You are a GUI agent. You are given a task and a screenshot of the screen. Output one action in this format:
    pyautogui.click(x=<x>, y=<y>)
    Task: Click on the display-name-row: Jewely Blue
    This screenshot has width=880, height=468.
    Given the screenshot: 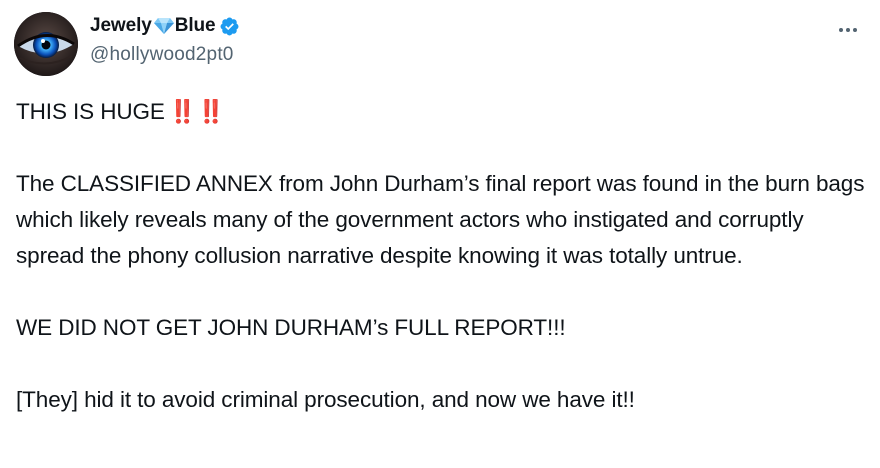 What is the action you would take?
    pyautogui.click(x=165, y=26)
    